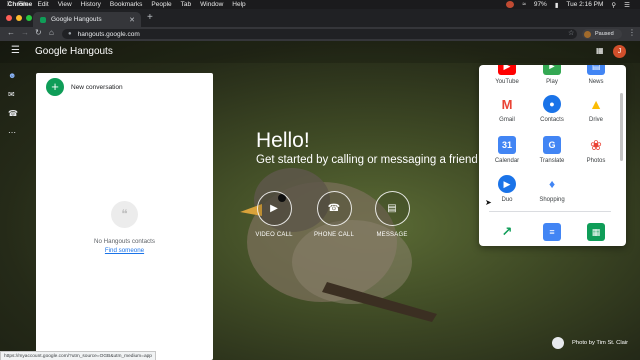 The image size is (640, 360). I want to click on app-translate: G Translate, so click(552, 150).